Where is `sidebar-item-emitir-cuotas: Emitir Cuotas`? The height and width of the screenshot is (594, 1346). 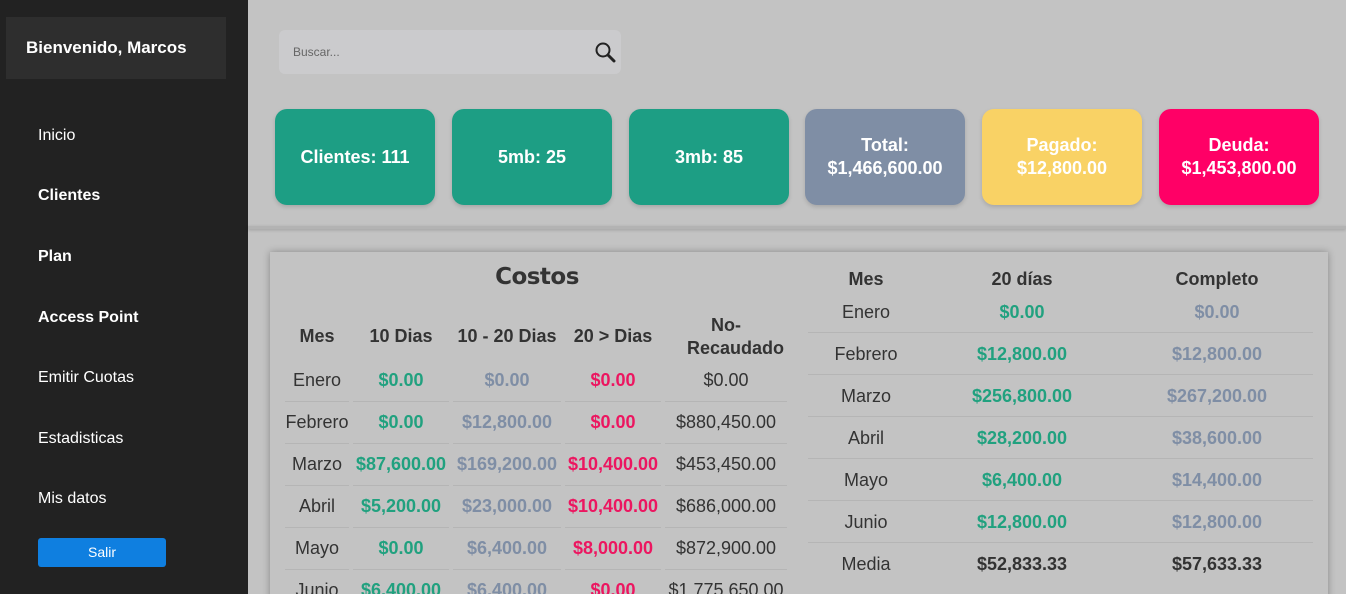
sidebar-item-emitir-cuotas: Emitir Cuotas is located at coordinates (86, 378).